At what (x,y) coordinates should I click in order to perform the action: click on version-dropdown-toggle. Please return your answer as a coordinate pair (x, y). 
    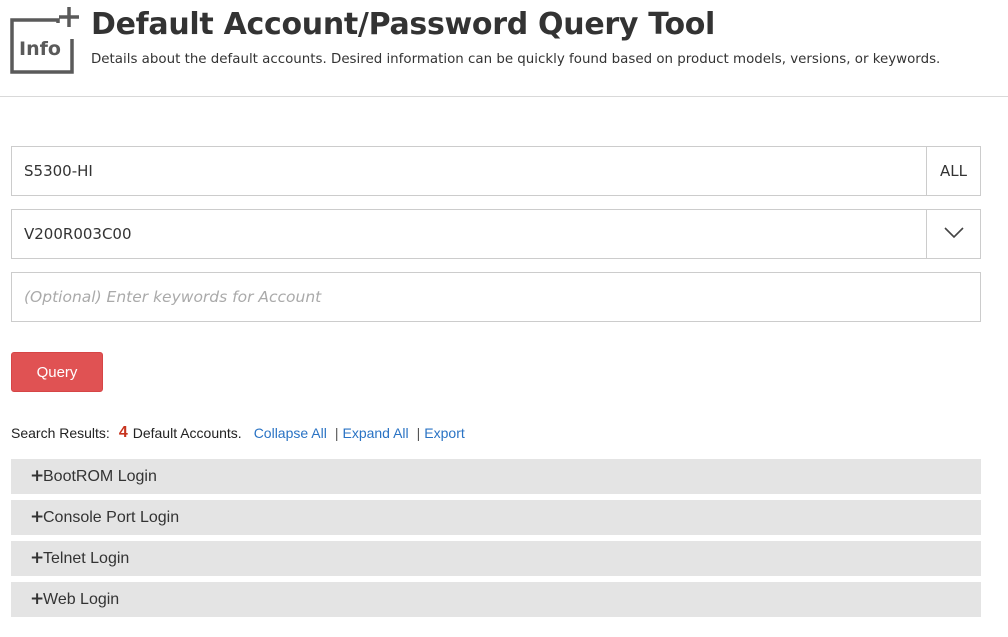
    Looking at the image, I should click on (953, 234).